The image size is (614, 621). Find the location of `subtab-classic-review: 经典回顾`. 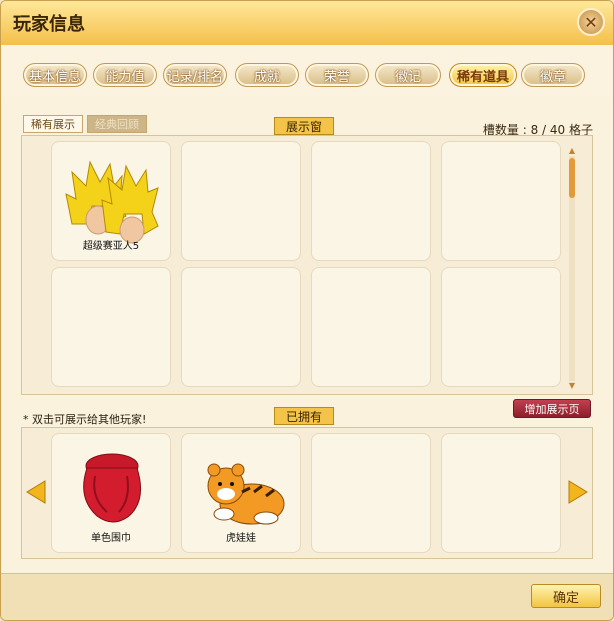

subtab-classic-review: 经典回顾 is located at coordinates (117, 124).